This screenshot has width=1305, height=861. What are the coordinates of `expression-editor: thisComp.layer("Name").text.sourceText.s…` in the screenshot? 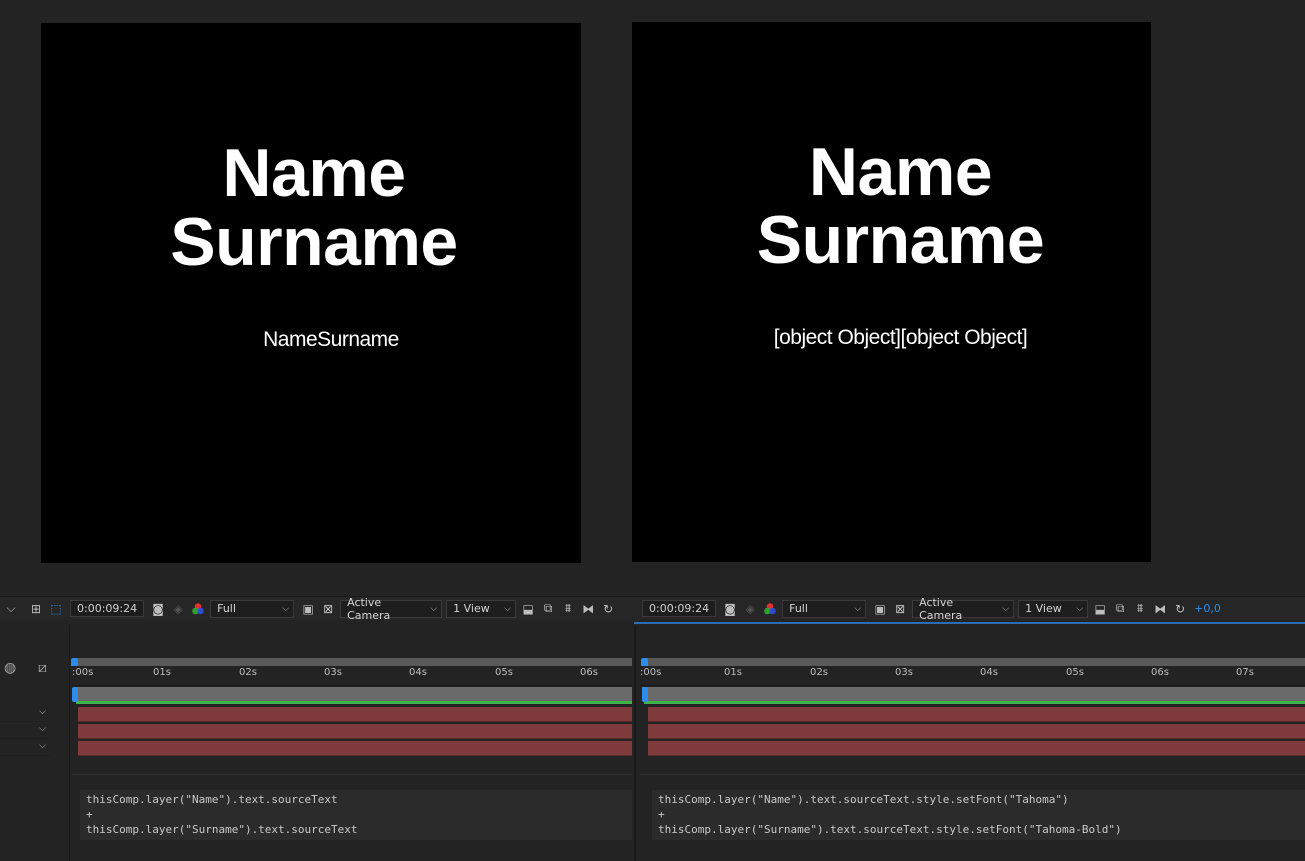 It's located at (978, 815).